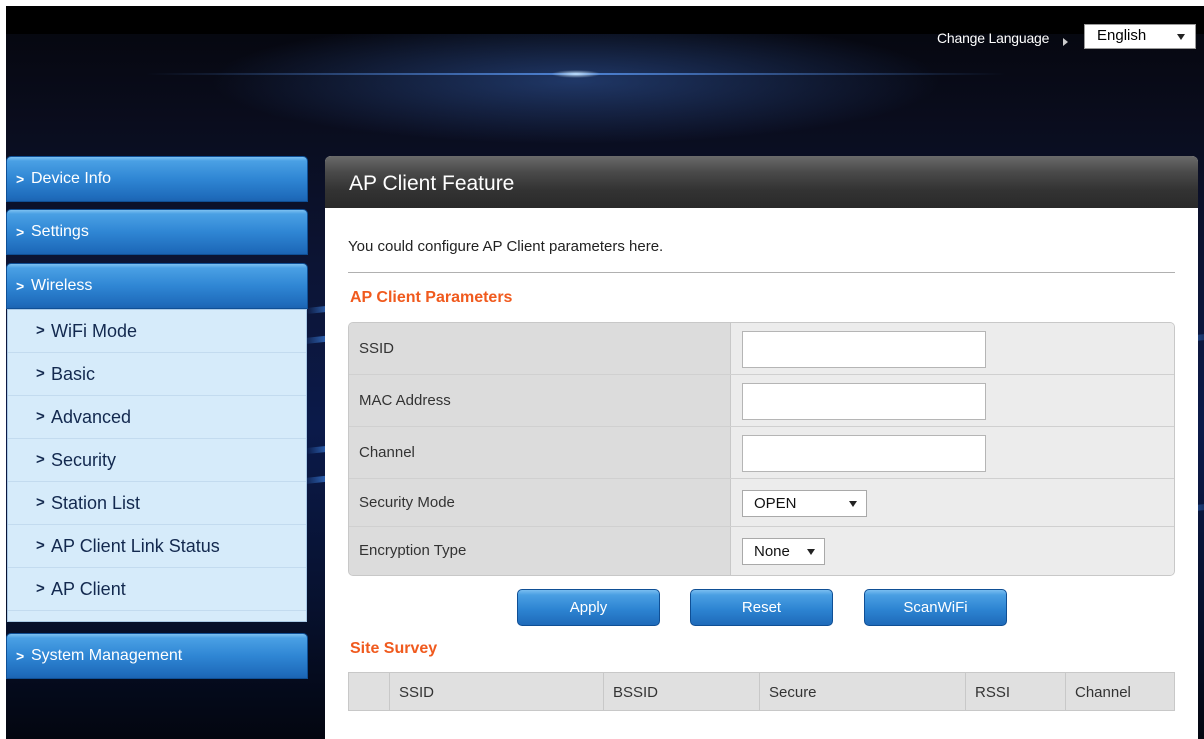 The width and height of the screenshot is (1204, 739). I want to click on submenu-item-basic: > Basic, so click(157, 374).